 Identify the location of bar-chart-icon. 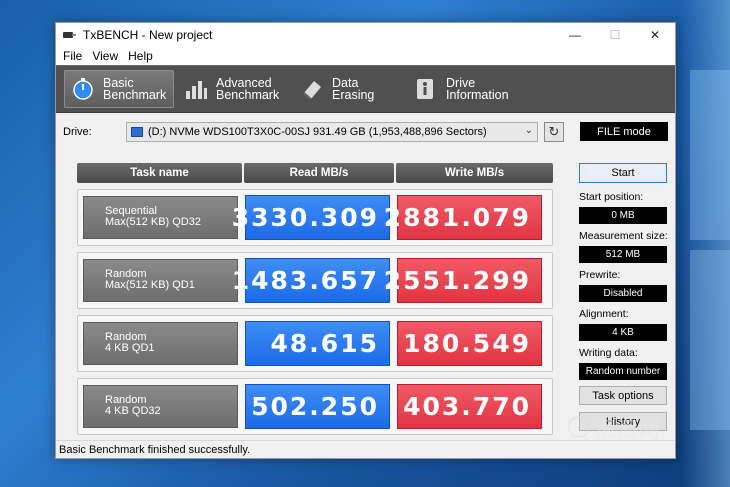
(196, 90).